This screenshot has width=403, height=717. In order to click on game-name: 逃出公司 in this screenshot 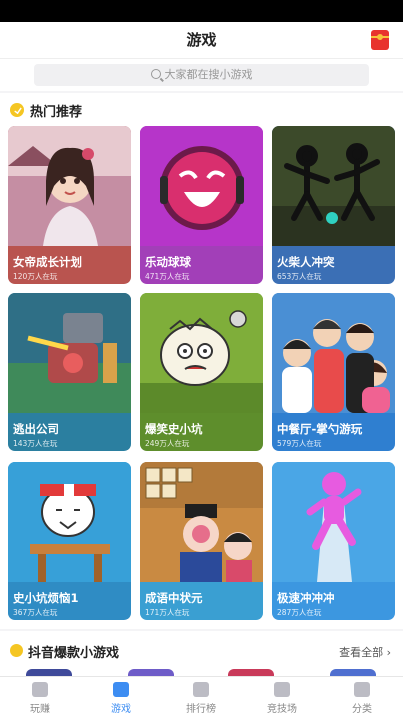, I will do `click(36, 429)`.